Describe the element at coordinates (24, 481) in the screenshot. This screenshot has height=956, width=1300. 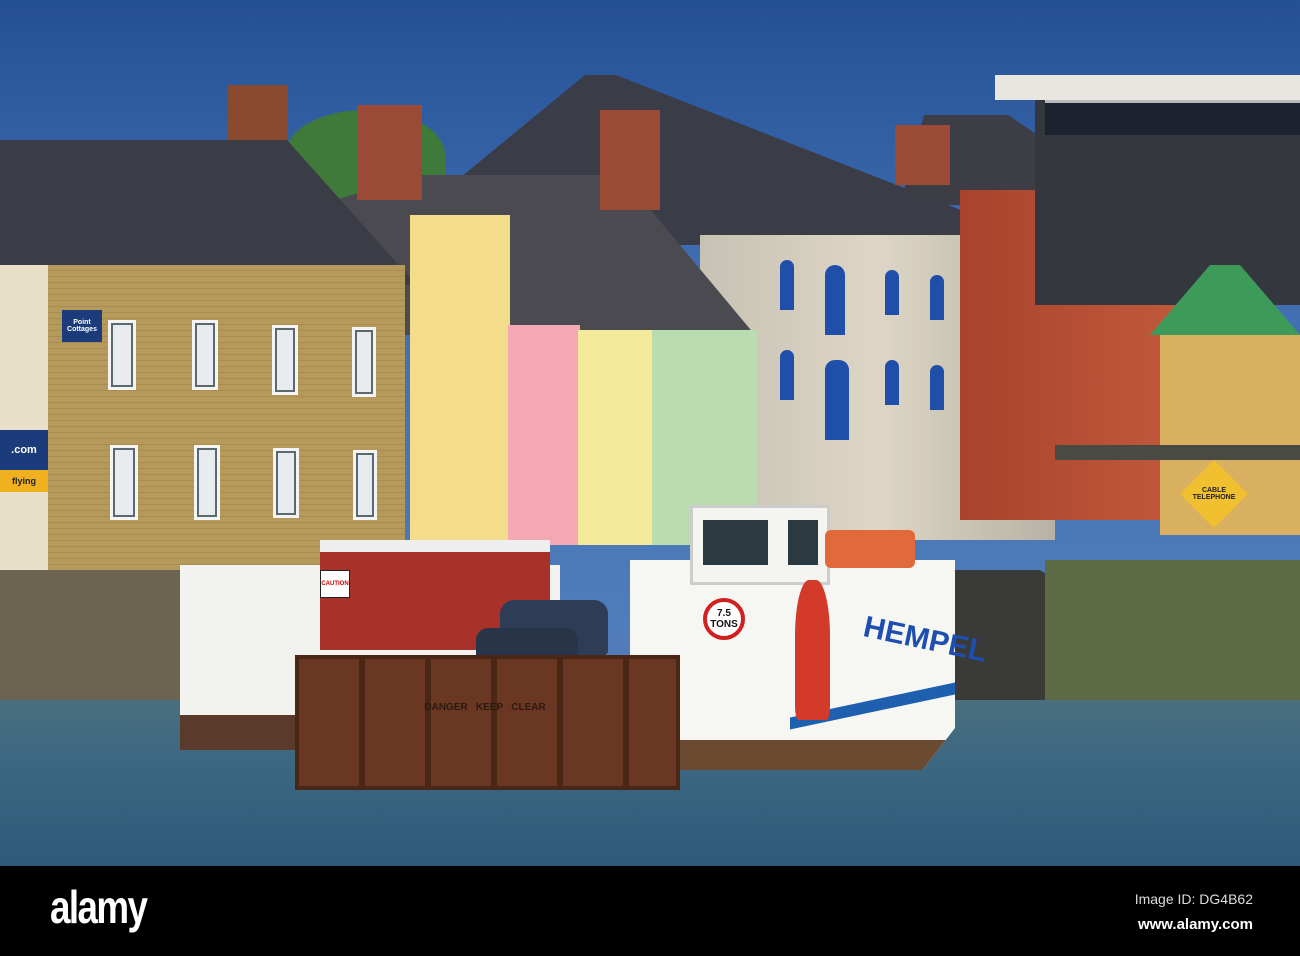
I see `flying-sign: flying` at that location.